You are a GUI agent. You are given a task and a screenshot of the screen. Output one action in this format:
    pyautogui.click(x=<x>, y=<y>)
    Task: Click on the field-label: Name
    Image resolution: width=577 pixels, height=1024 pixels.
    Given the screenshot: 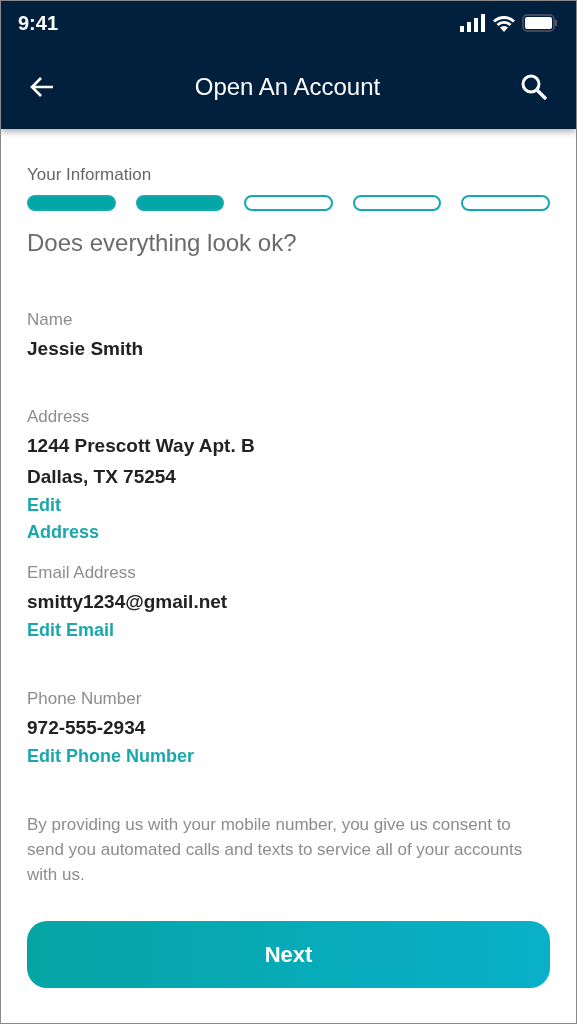 What is the action you would take?
    pyautogui.click(x=50, y=320)
    